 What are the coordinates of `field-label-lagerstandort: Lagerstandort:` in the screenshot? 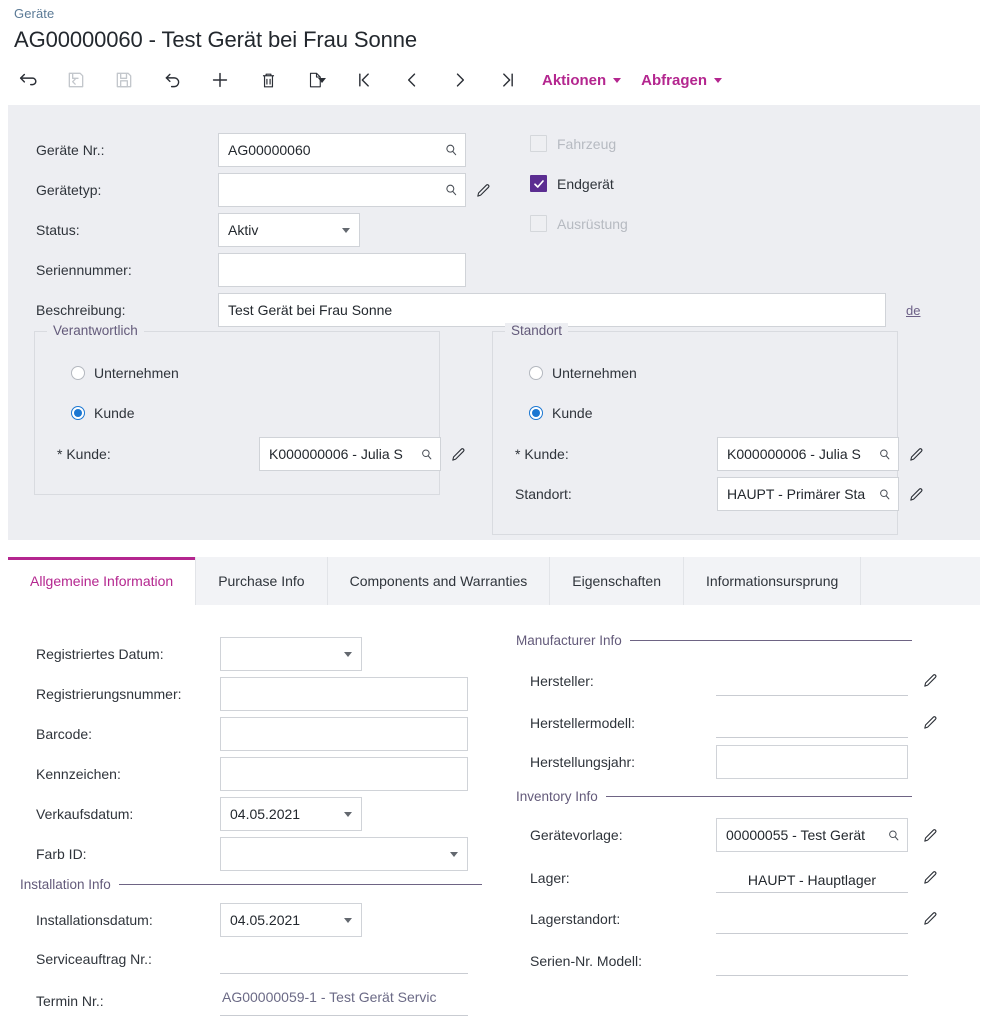 It's located at (575, 918).